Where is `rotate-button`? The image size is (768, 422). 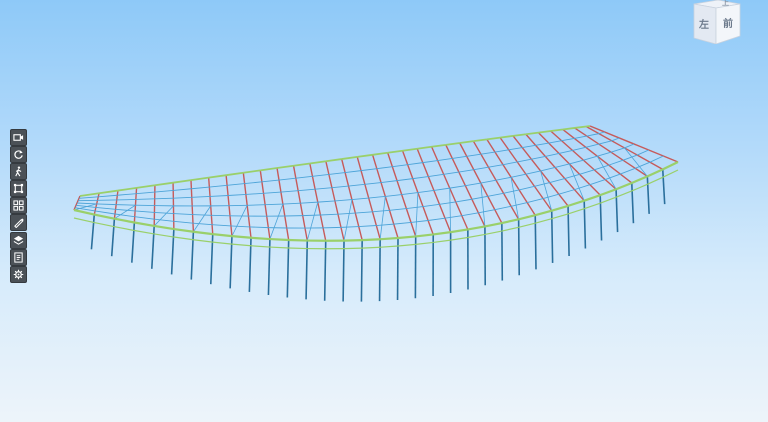 rotate-button is located at coordinates (18, 155).